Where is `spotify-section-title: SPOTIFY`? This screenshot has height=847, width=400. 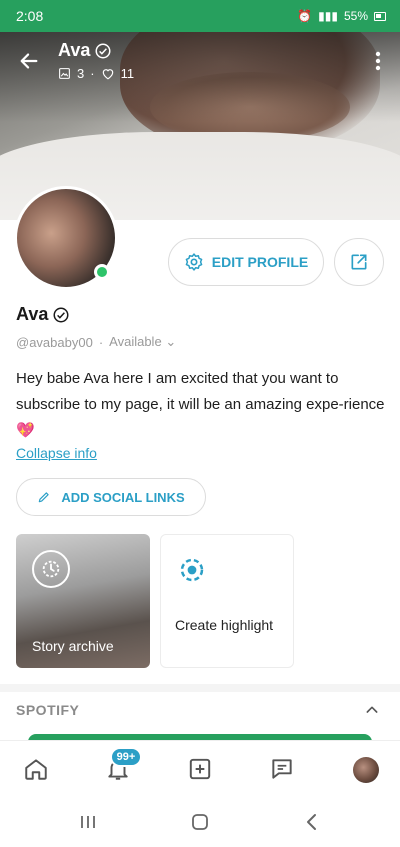
spotify-section-title: SPOTIFY is located at coordinates (48, 710).